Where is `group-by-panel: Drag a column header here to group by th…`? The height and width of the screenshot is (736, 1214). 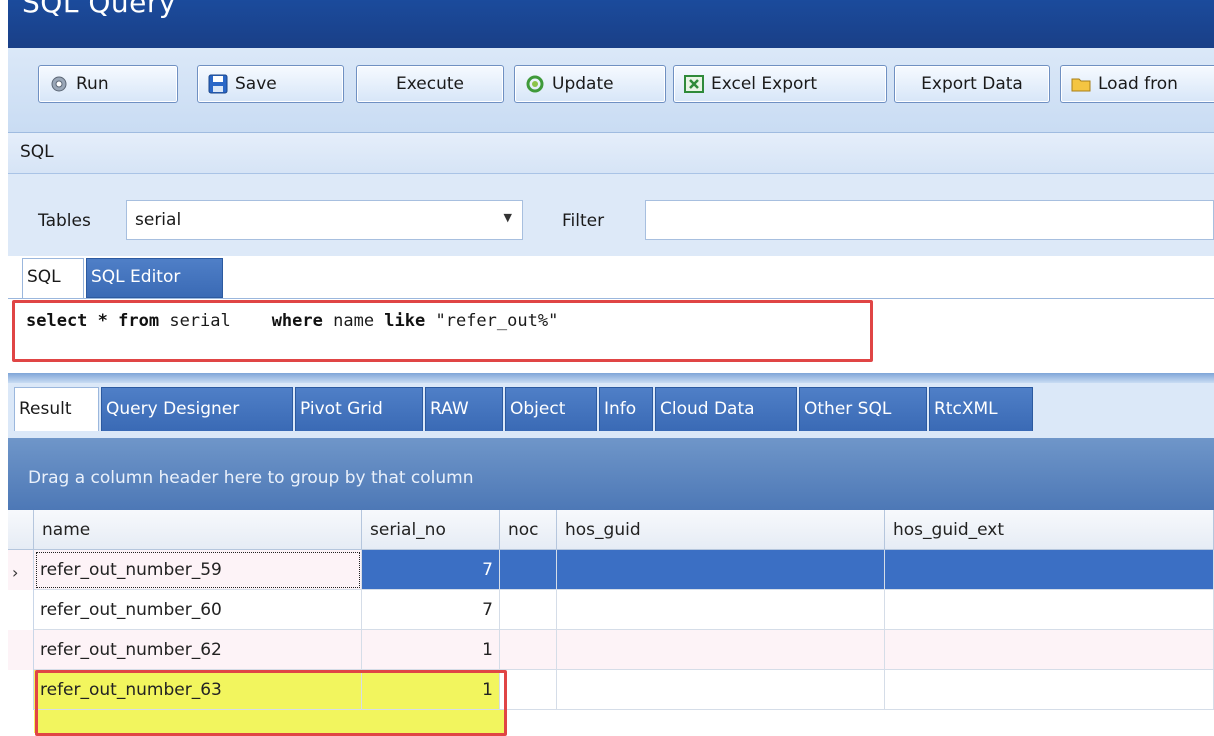
group-by-panel: Drag a column header here to group by th… is located at coordinates (611, 474).